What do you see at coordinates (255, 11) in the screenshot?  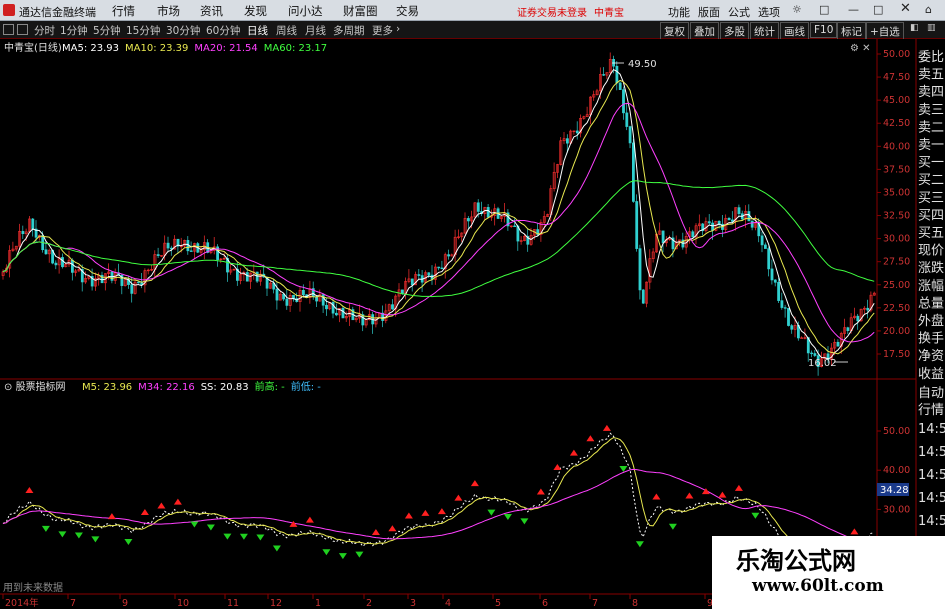 I see `menu-discover: 发现` at bounding box center [255, 11].